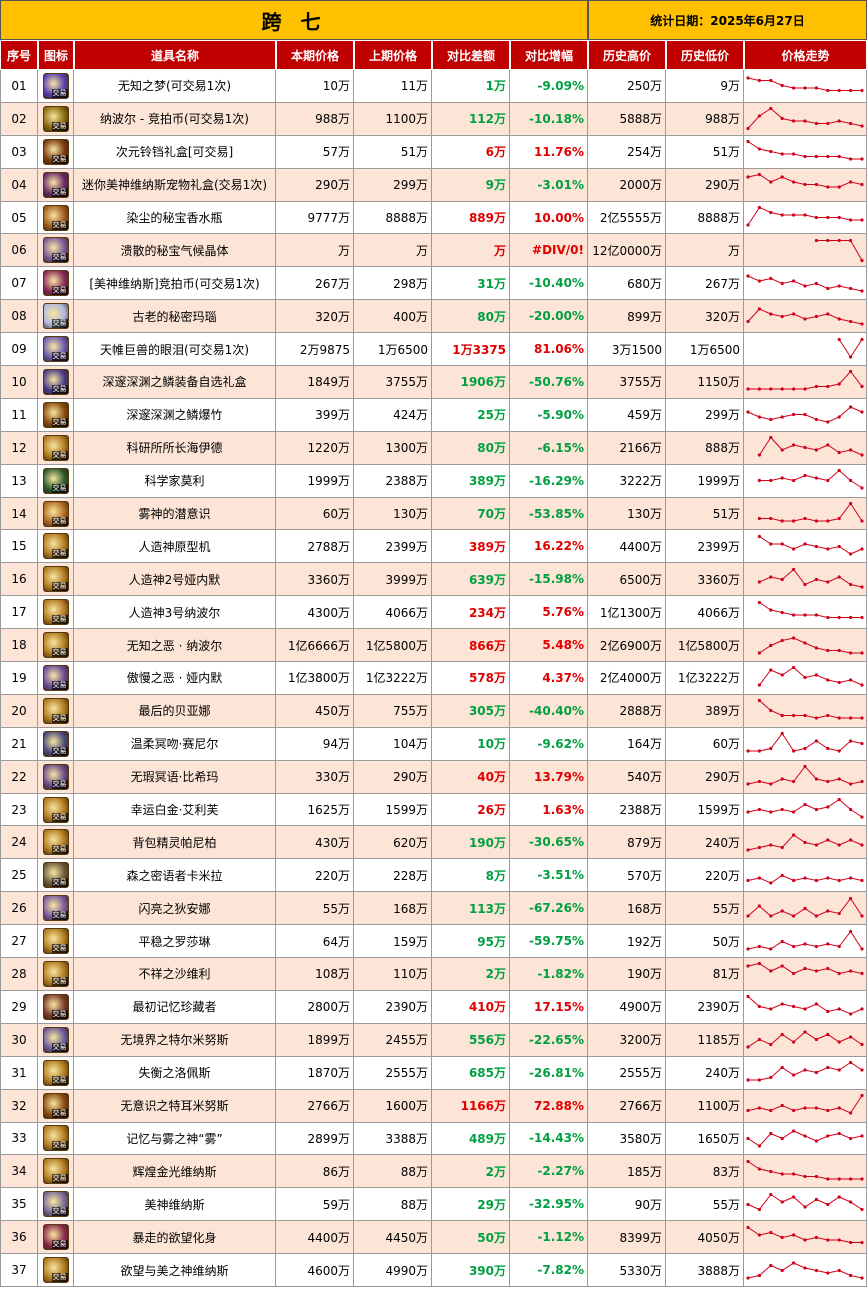 This screenshot has width=867, height=1292. Describe the element at coordinates (549, 317) in the screenshot. I see `price-change-pct: -20.00%` at that location.